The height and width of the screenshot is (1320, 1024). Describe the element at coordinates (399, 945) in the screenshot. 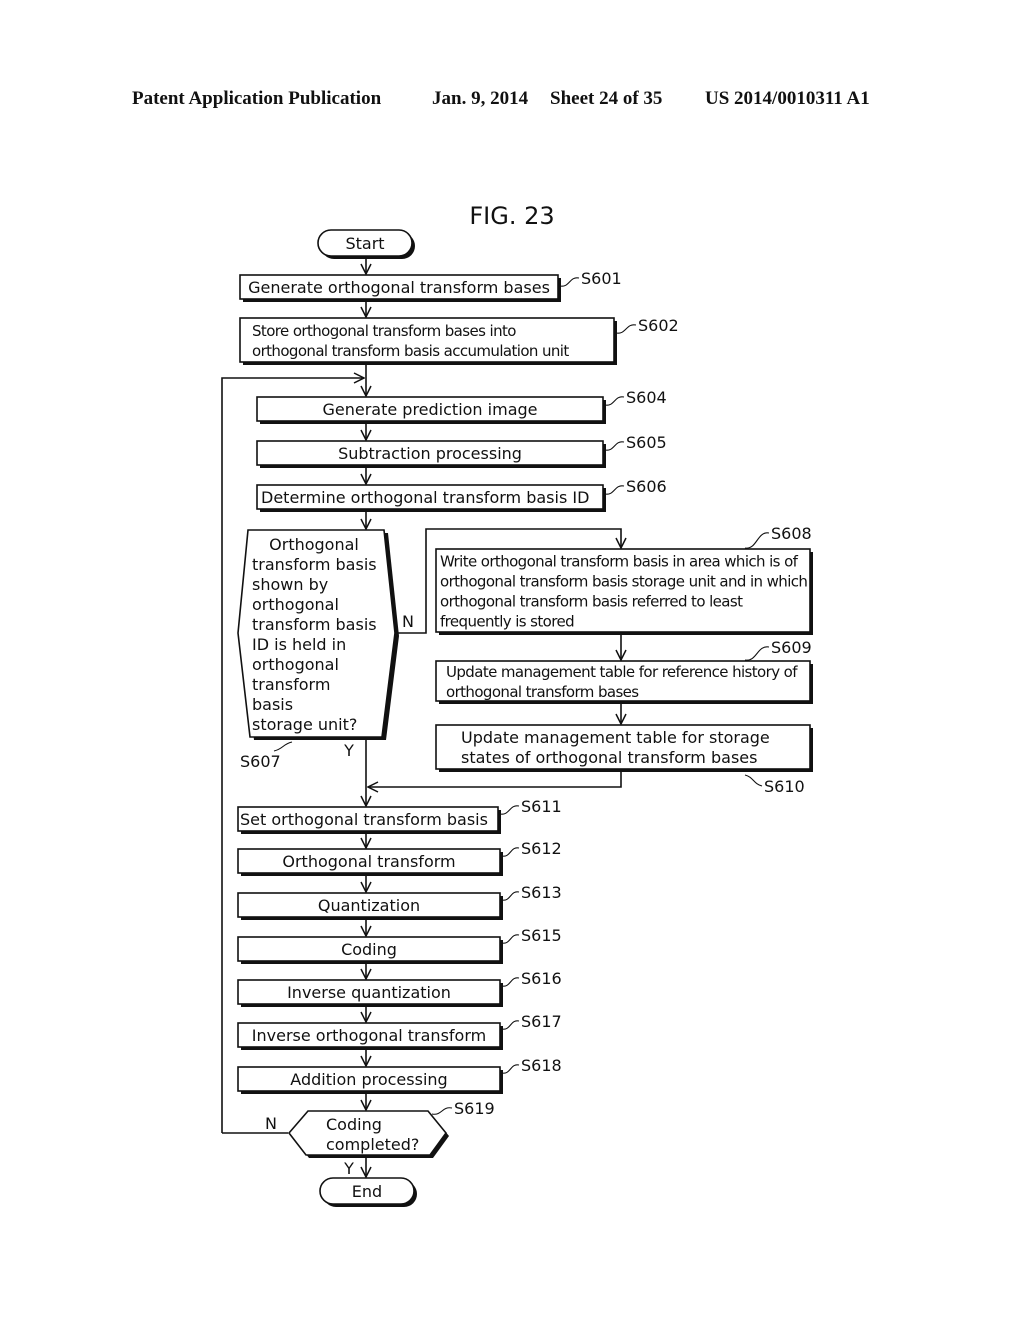

I see `process-box-s615: Coding S615` at that location.